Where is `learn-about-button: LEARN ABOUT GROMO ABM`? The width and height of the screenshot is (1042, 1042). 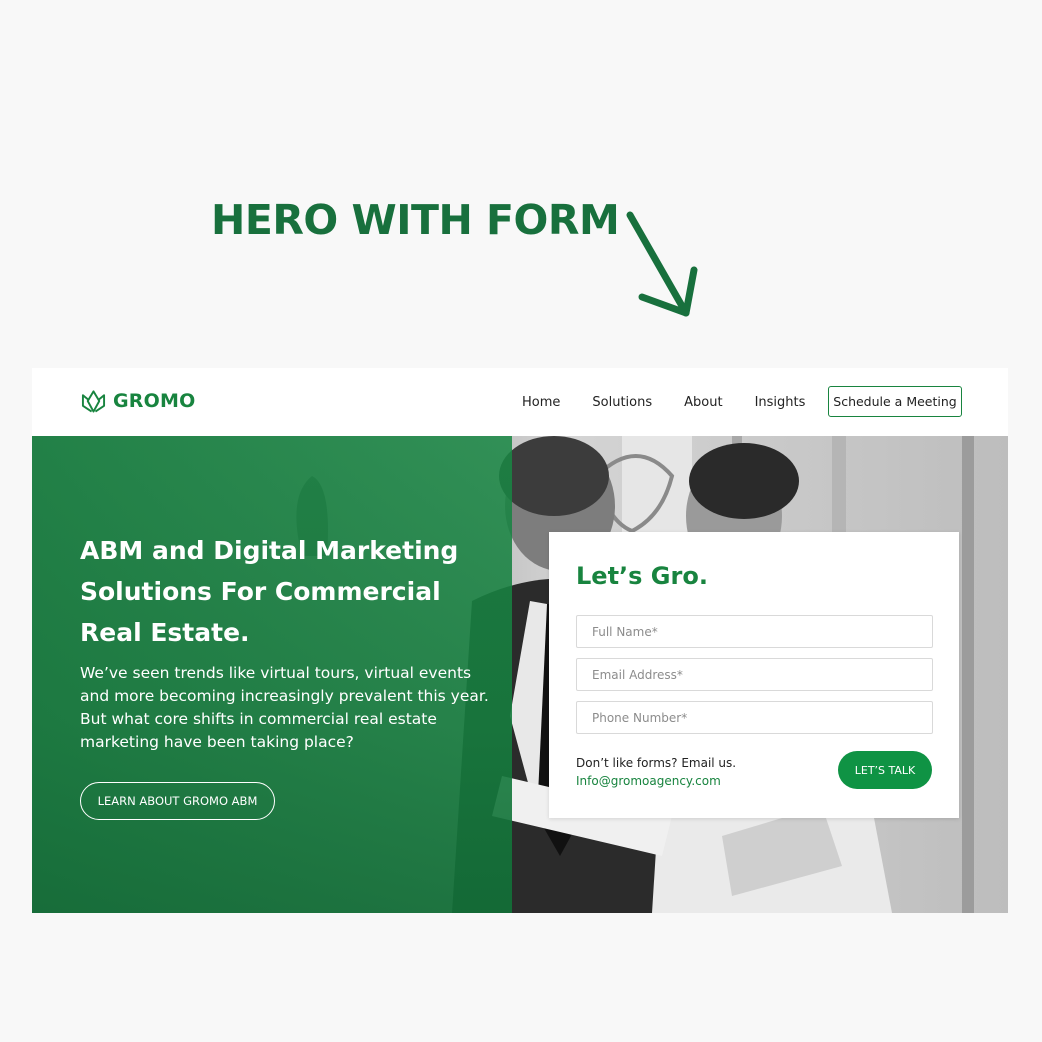
learn-about-button: LEARN ABOUT GROMO ABM is located at coordinates (177, 801).